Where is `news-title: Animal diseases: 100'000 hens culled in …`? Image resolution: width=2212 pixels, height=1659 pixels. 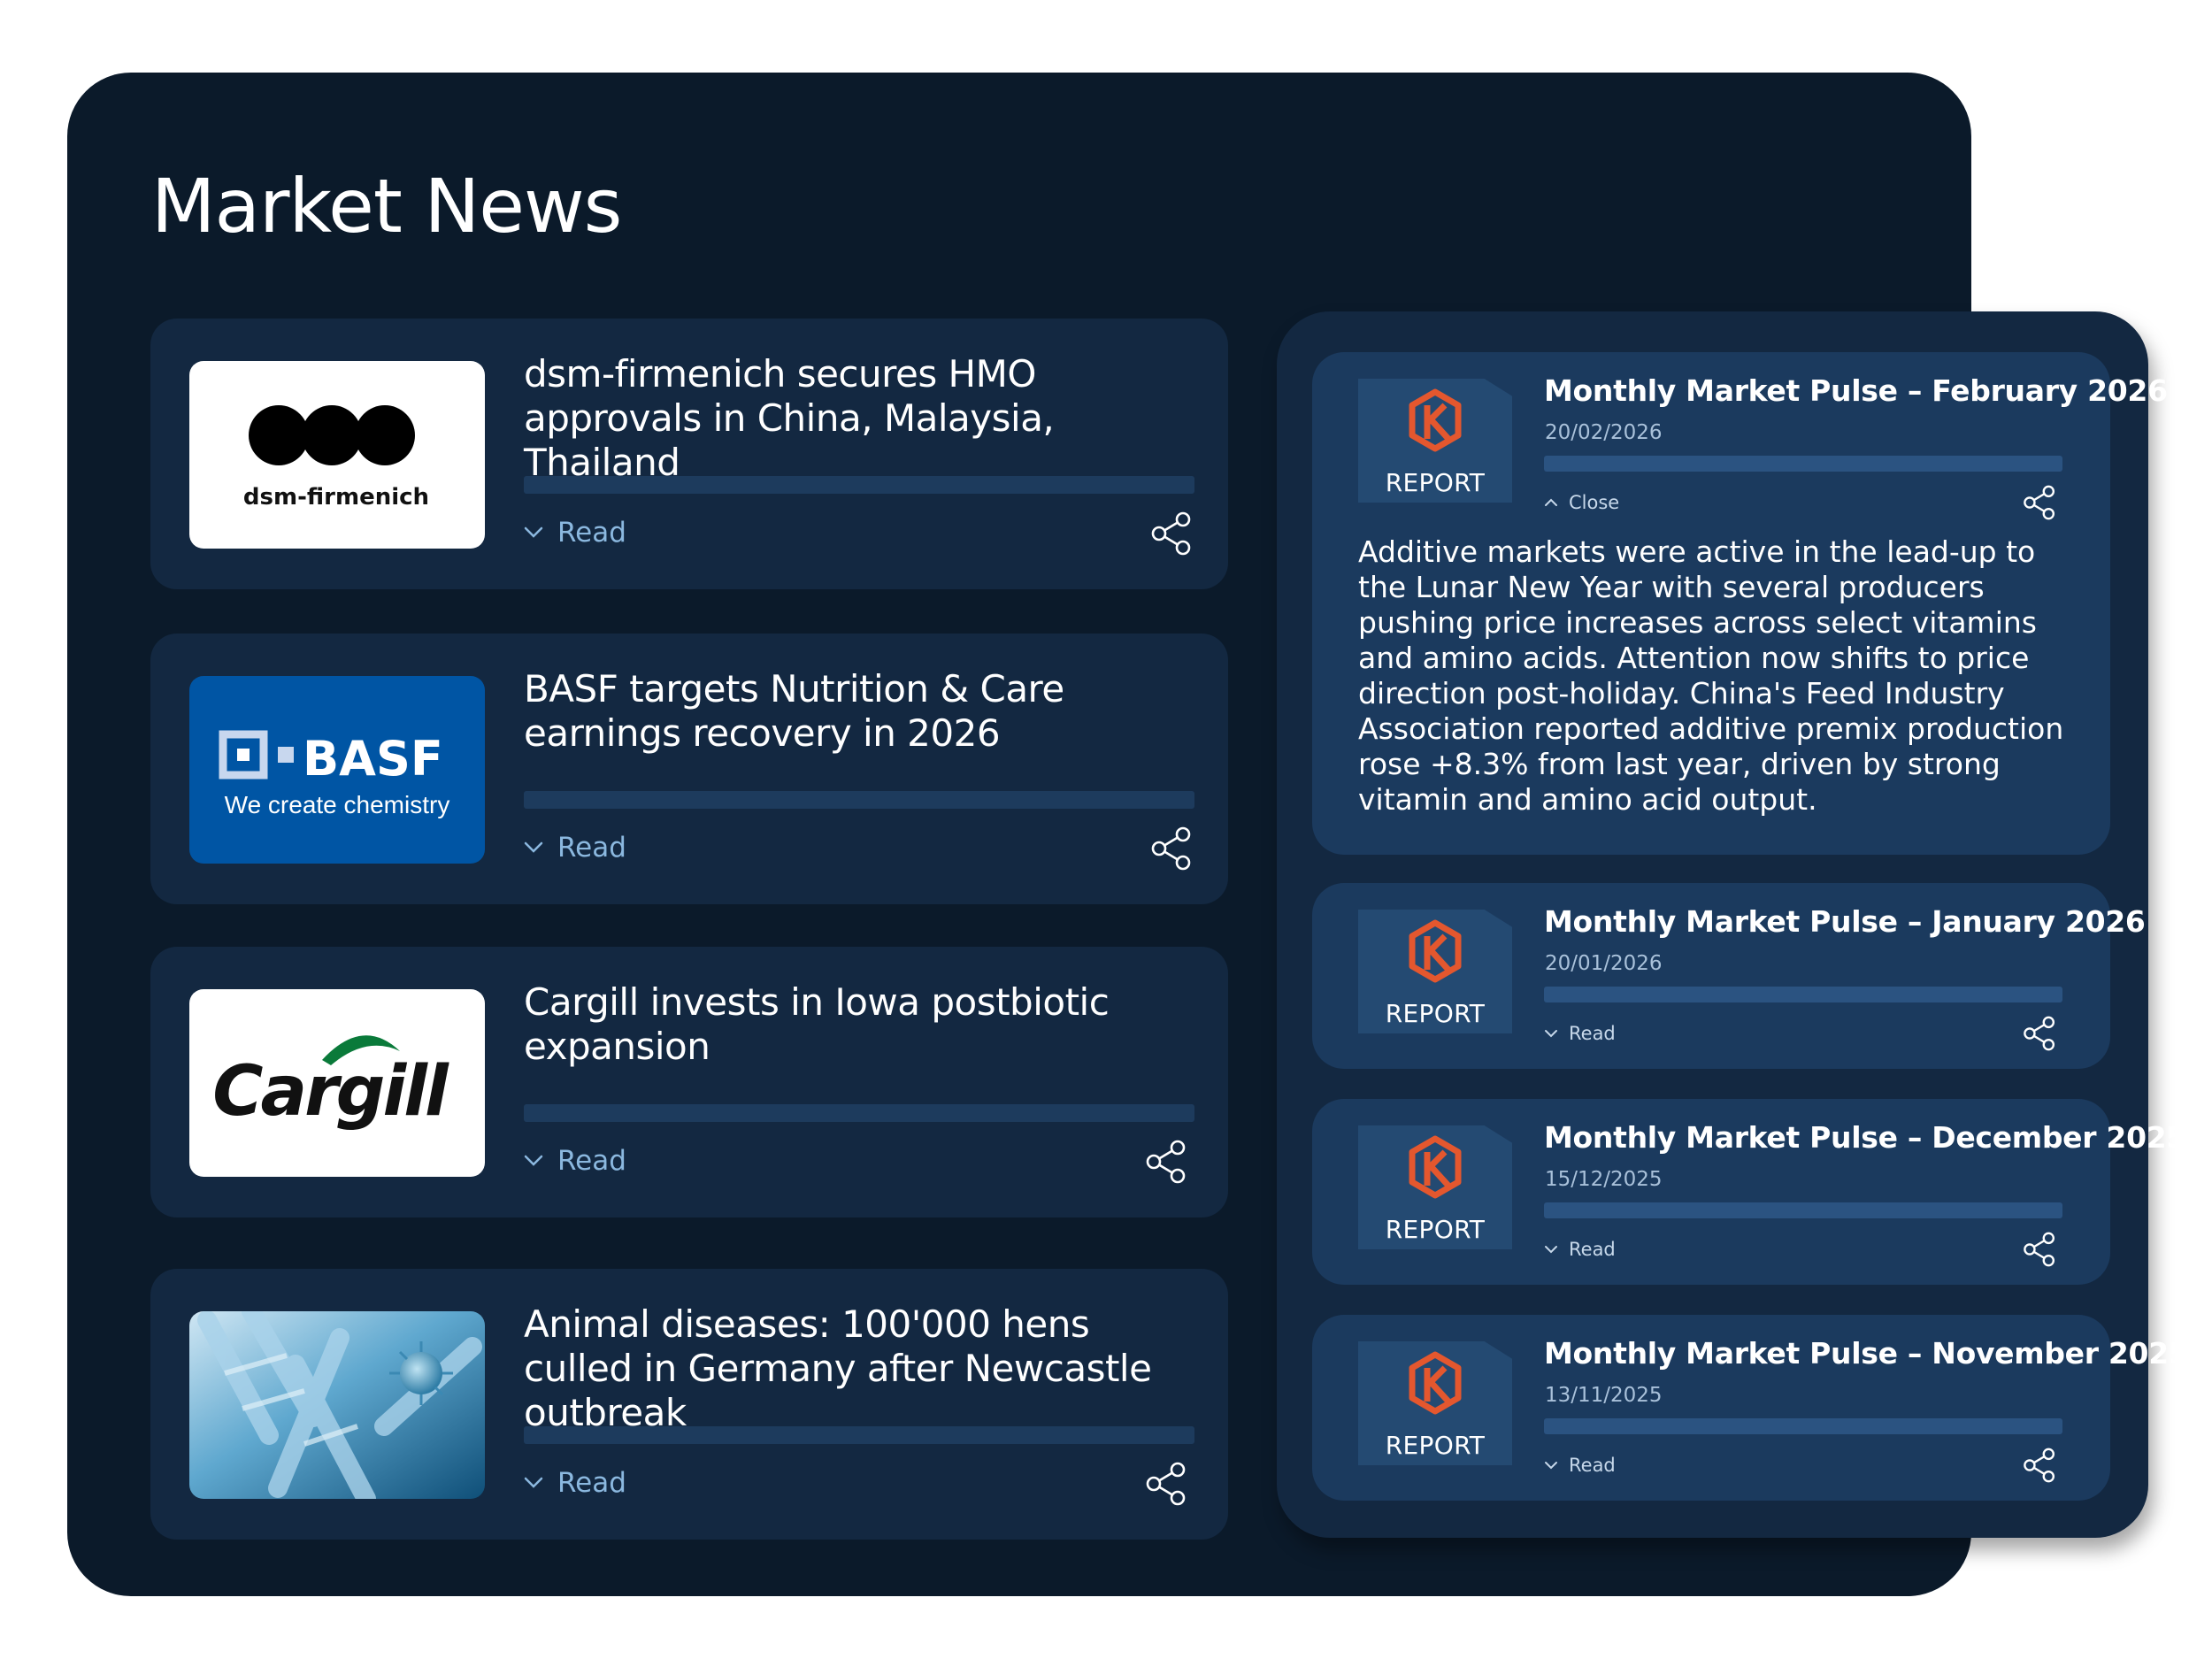
news-title: Animal diseases: 100'000 hens culled in … is located at coordinates (865, 1369).